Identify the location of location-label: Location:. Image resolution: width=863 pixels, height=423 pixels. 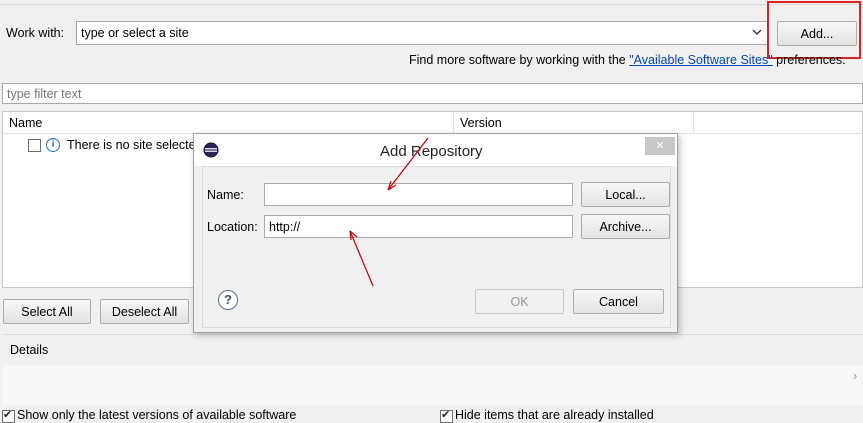
(232, 227).